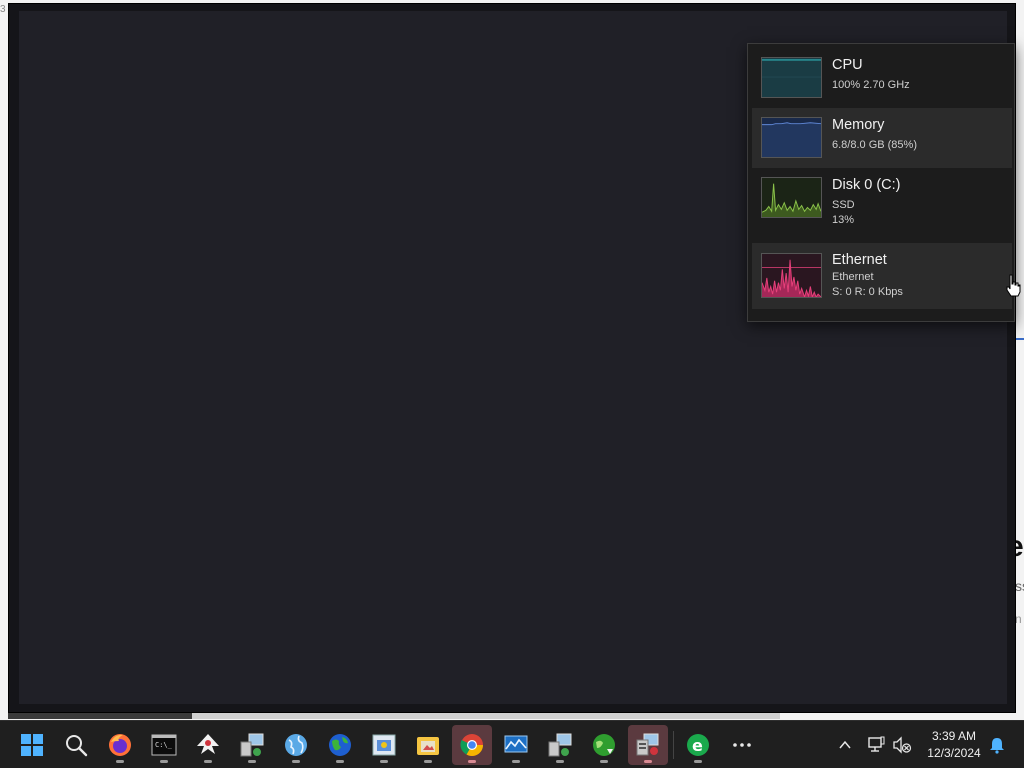 This screenshot has height=768, width=1024. Describe the element at coordinates (791, 77) in the screenshot. I see `cpu-graph` at that location.